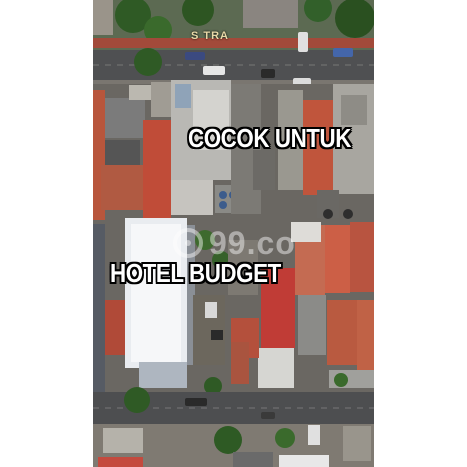 The image size is (467, 467). What do you see at coordinates (195, 273) in the screenshot?
I see `caption-middle: HOTEL BUDGET` at bounding box center [195, 273].